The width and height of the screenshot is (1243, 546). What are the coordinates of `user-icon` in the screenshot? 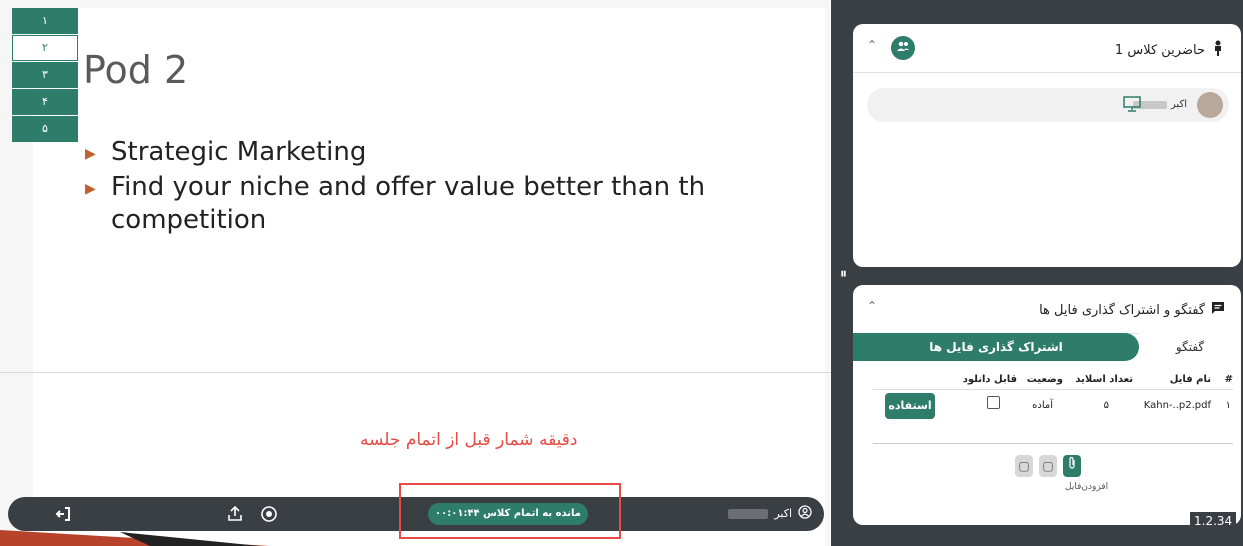 It's located at (805, 513).